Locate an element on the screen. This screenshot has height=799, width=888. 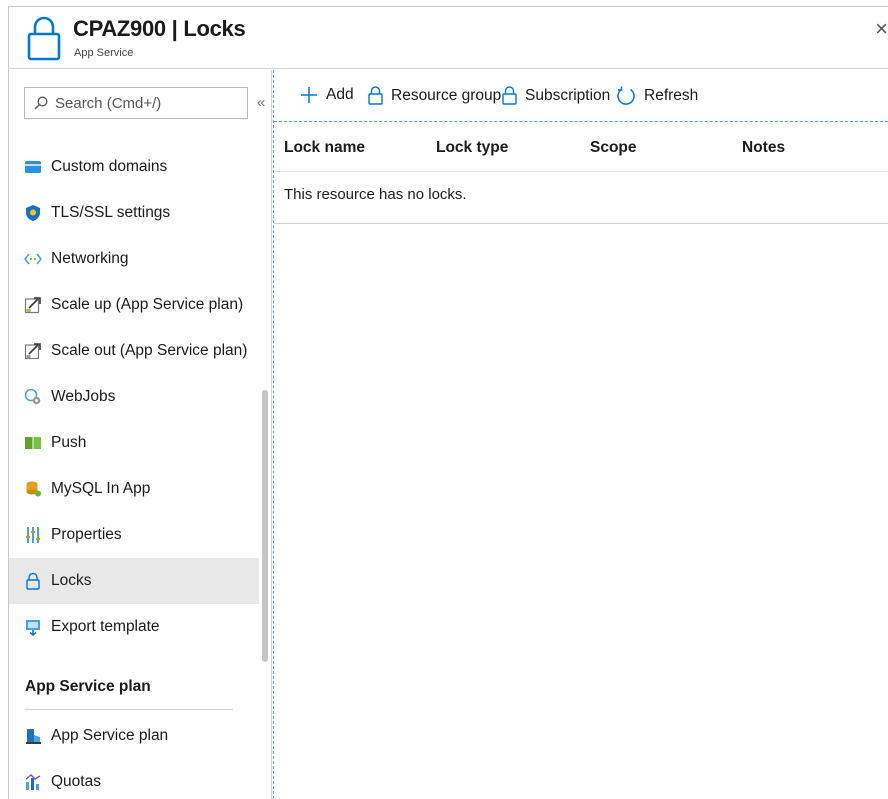
add-label: Add is located at coordinates (340, 94).